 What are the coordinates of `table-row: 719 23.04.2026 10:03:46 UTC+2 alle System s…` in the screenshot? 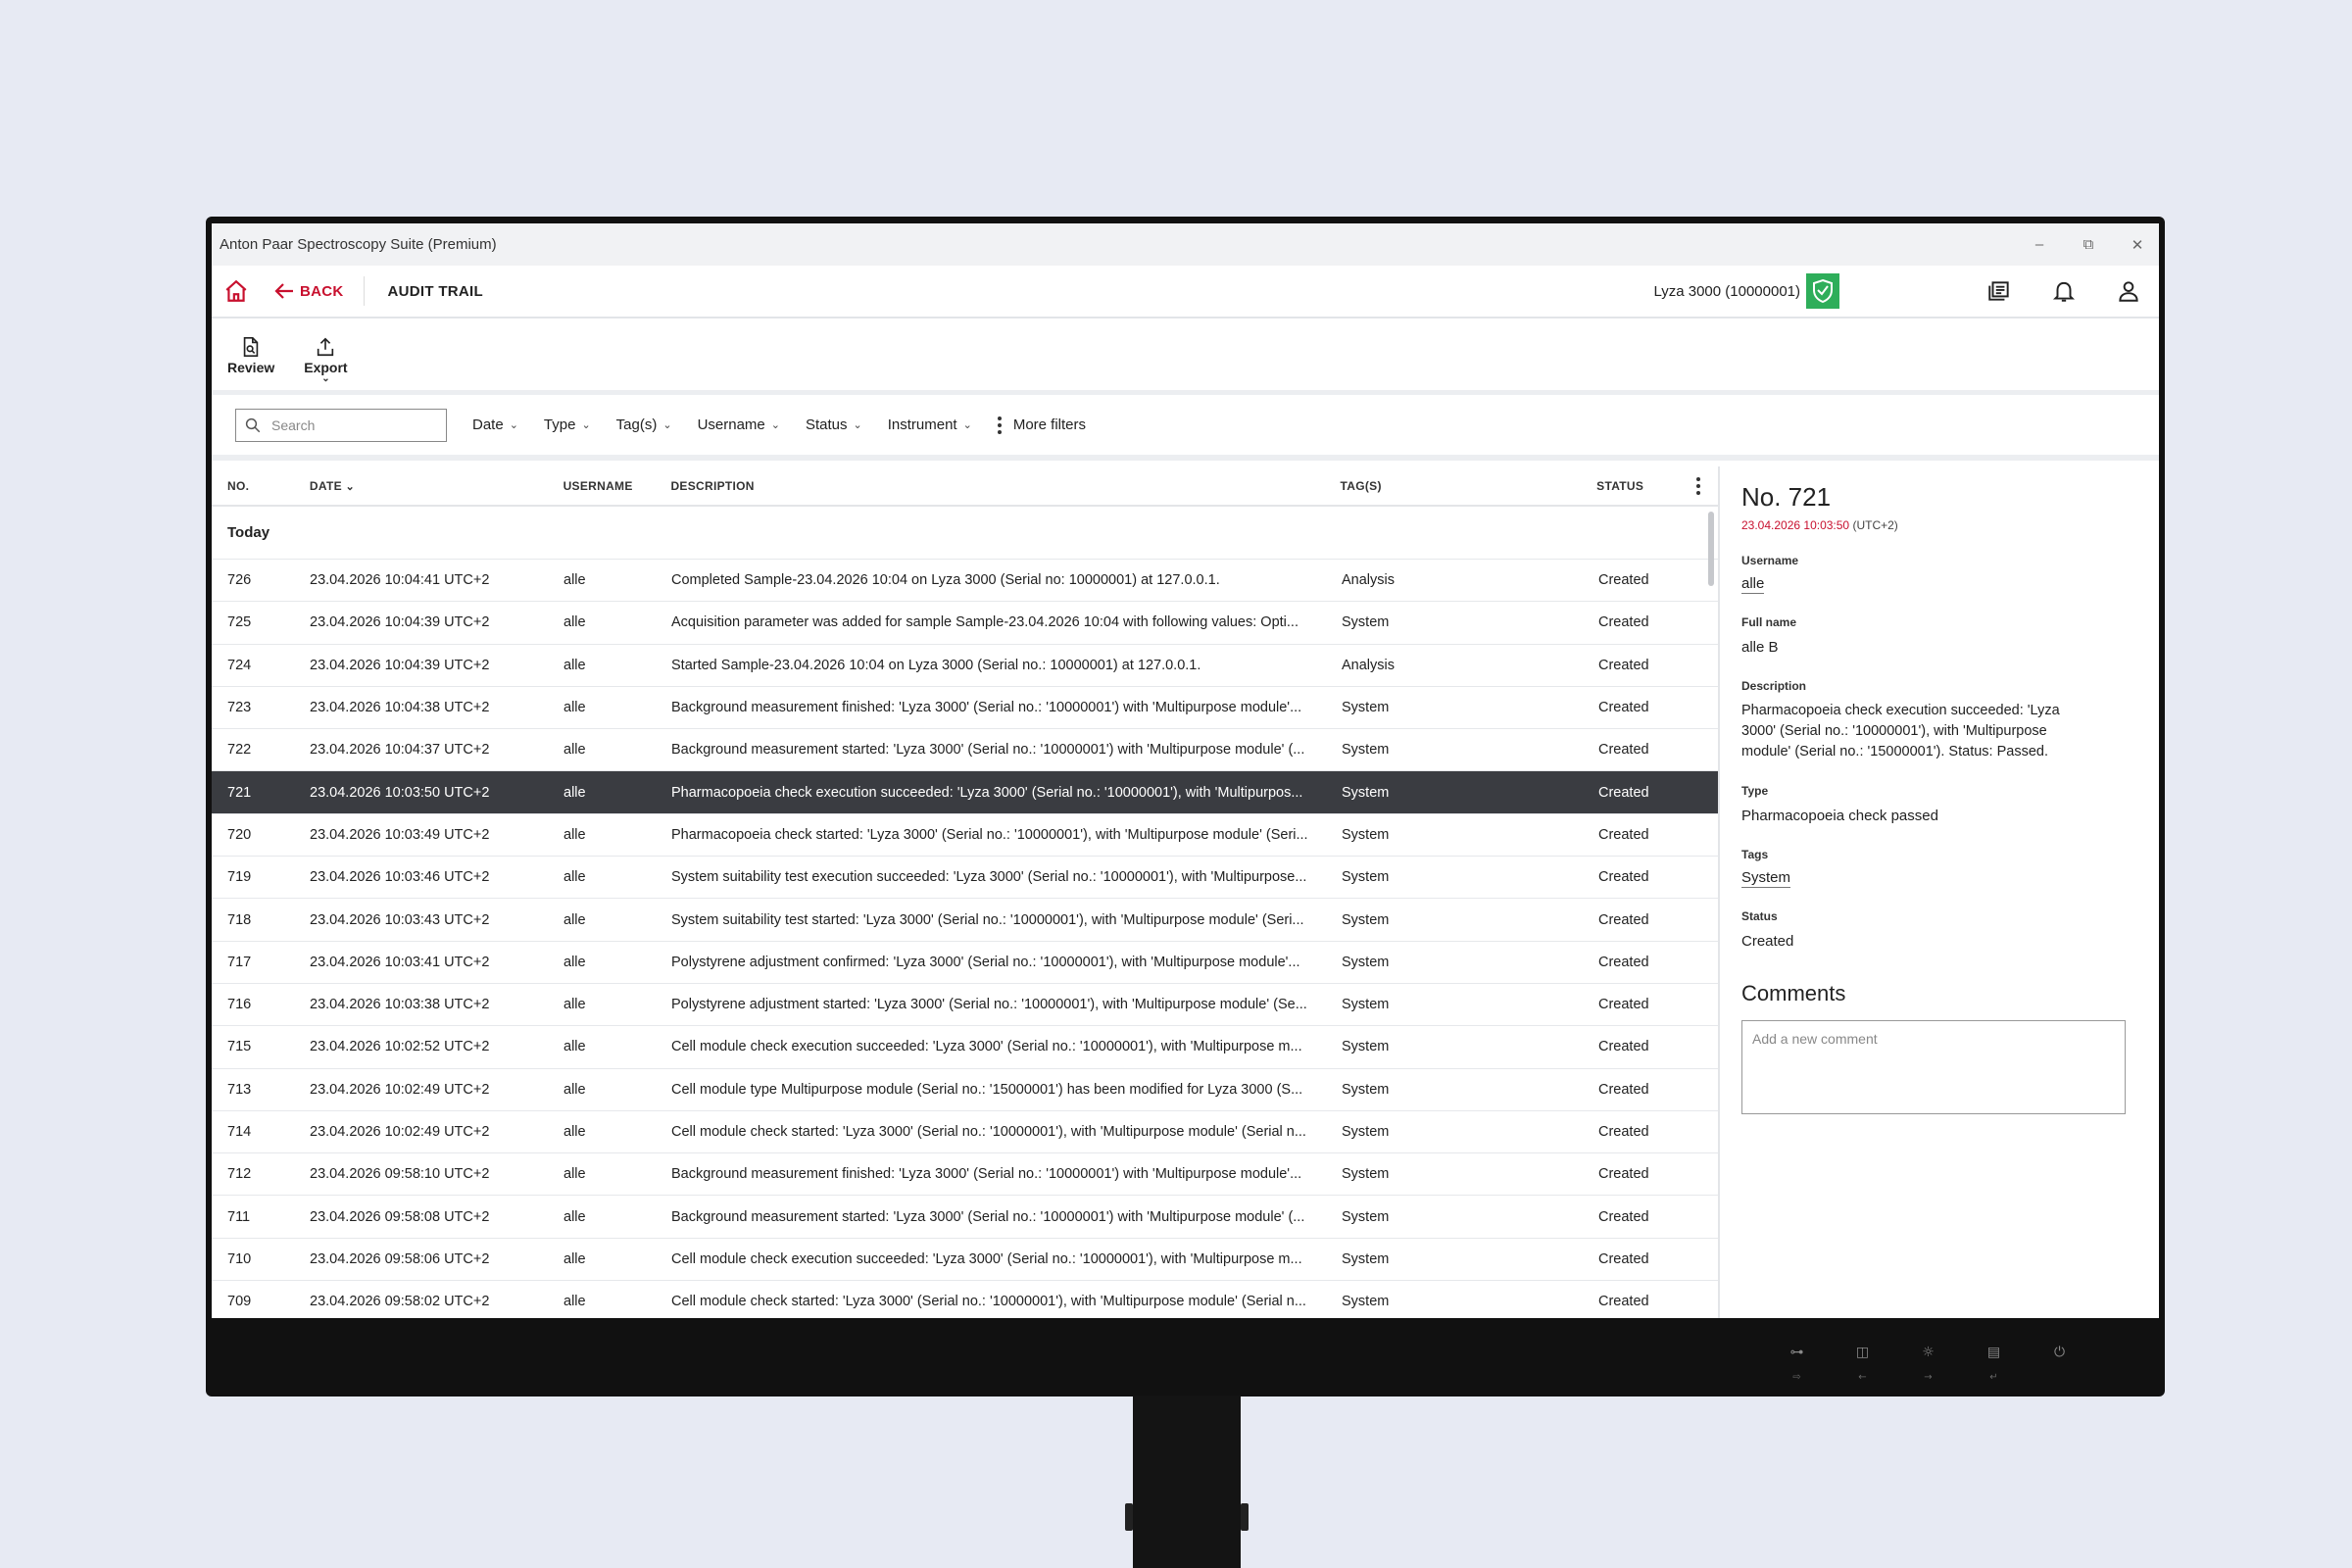 It's located at (965, 878).